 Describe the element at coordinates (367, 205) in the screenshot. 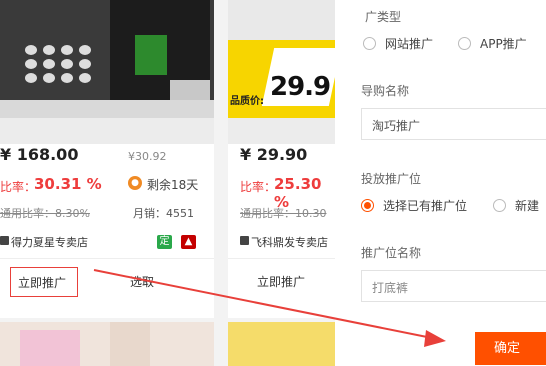

I see `radio-existing-slot` at that location.